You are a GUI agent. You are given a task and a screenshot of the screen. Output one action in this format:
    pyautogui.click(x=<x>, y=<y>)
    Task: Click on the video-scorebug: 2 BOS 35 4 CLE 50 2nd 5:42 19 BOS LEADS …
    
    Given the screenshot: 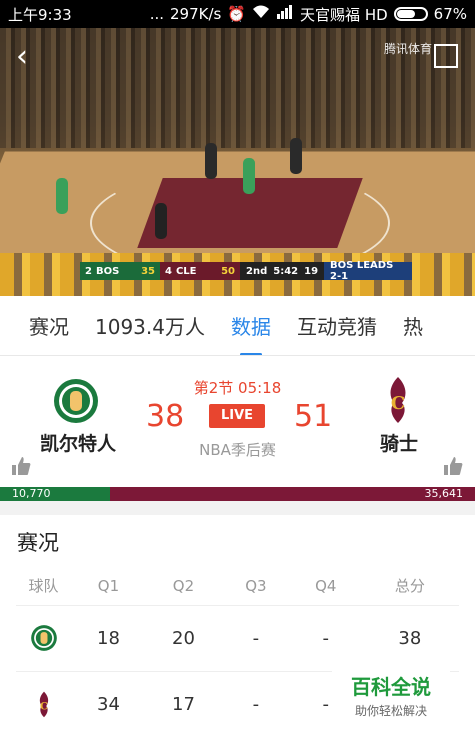 What is the action you would take?
    pyautogui.click(x=246, y=271)
    